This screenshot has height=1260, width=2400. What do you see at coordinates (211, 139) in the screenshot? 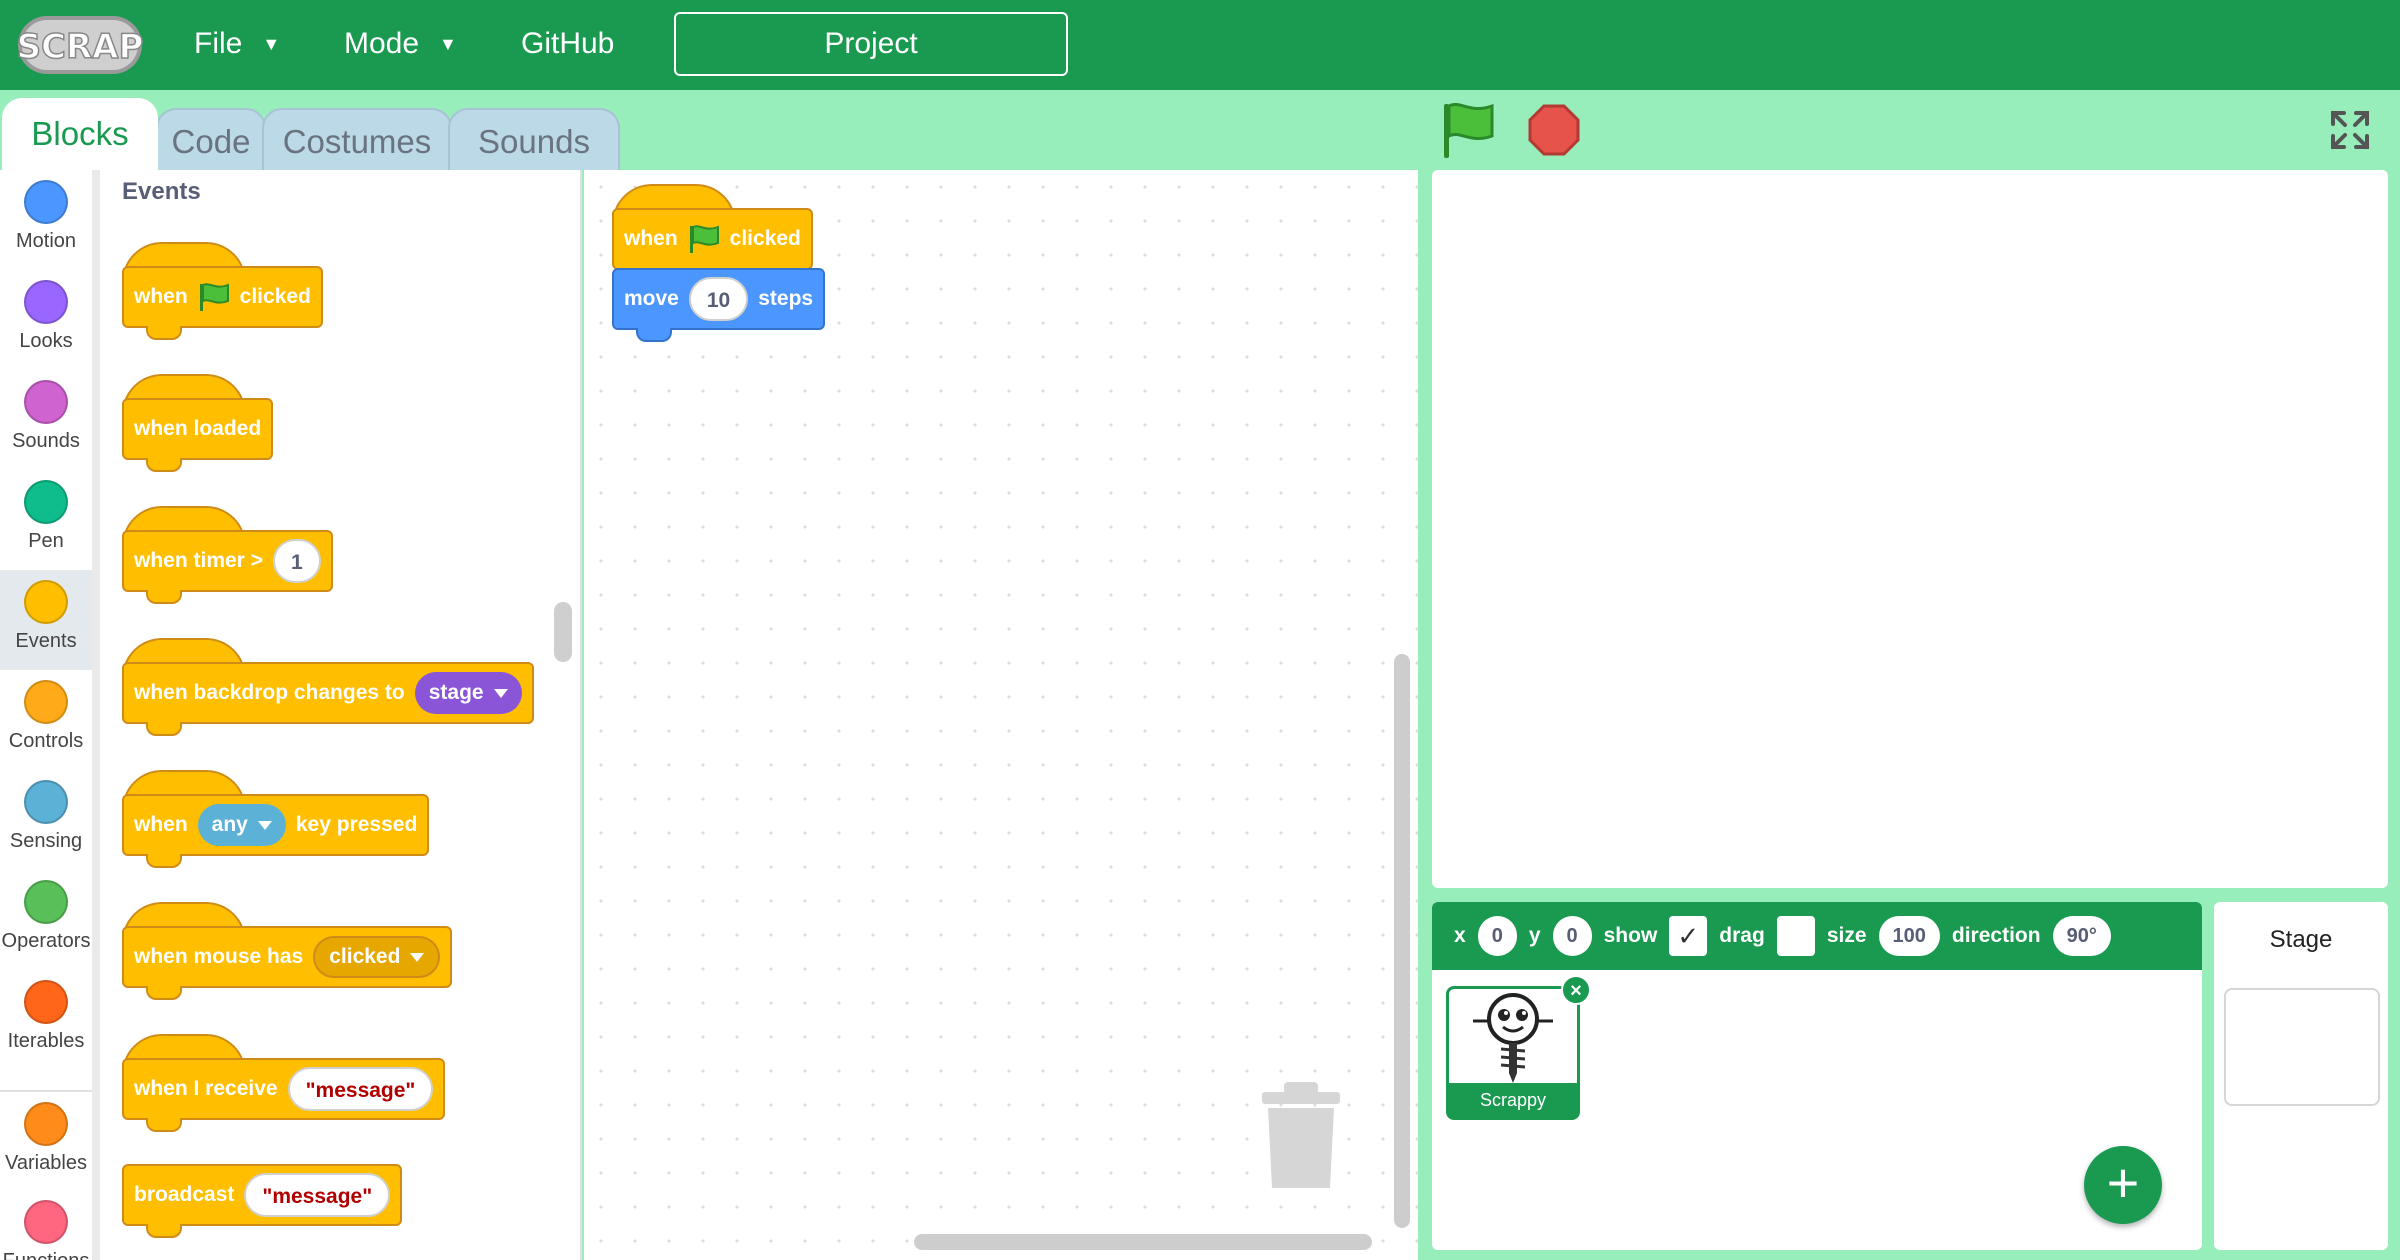
I see `tab-code: Code` at bounding box center [211, 139].